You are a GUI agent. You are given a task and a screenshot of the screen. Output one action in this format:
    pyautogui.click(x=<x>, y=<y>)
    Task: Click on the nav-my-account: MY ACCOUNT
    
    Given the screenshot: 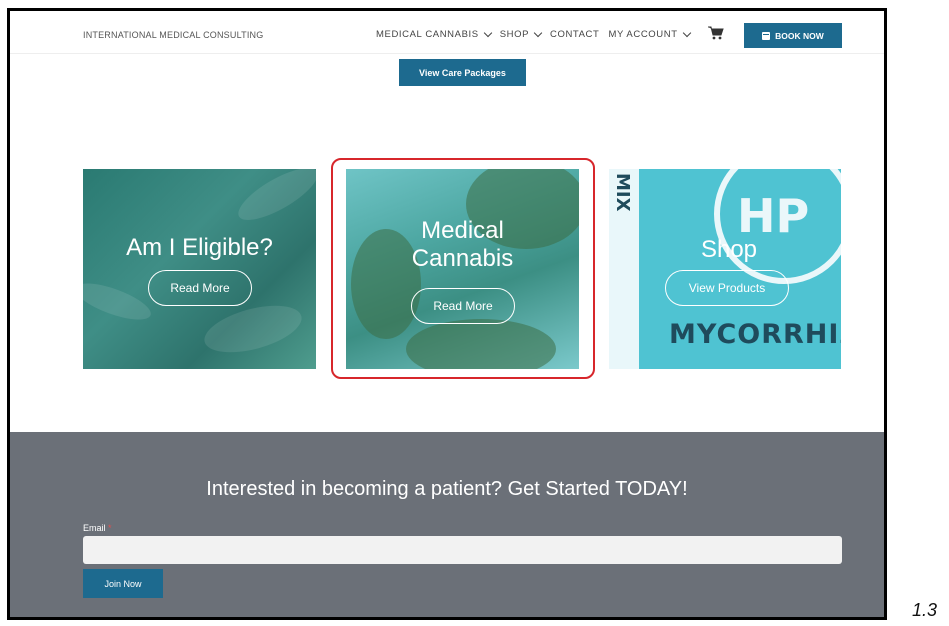 What is the action you would take?
    pyautogui.click(x=649, y=34)
    